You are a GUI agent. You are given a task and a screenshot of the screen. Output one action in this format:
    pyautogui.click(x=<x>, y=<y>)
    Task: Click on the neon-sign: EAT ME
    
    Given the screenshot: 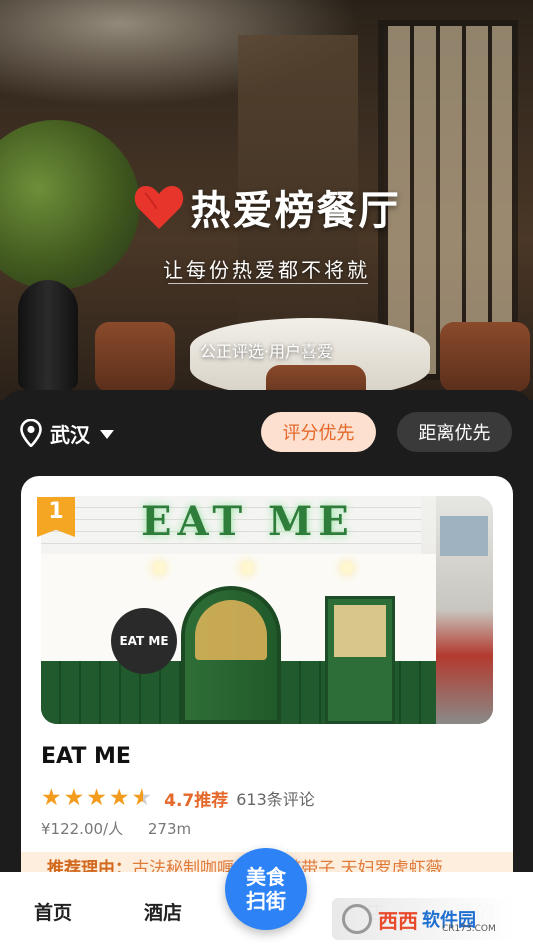 What is the action you would take?
    pyautogui.click(x=248, y=521)
    